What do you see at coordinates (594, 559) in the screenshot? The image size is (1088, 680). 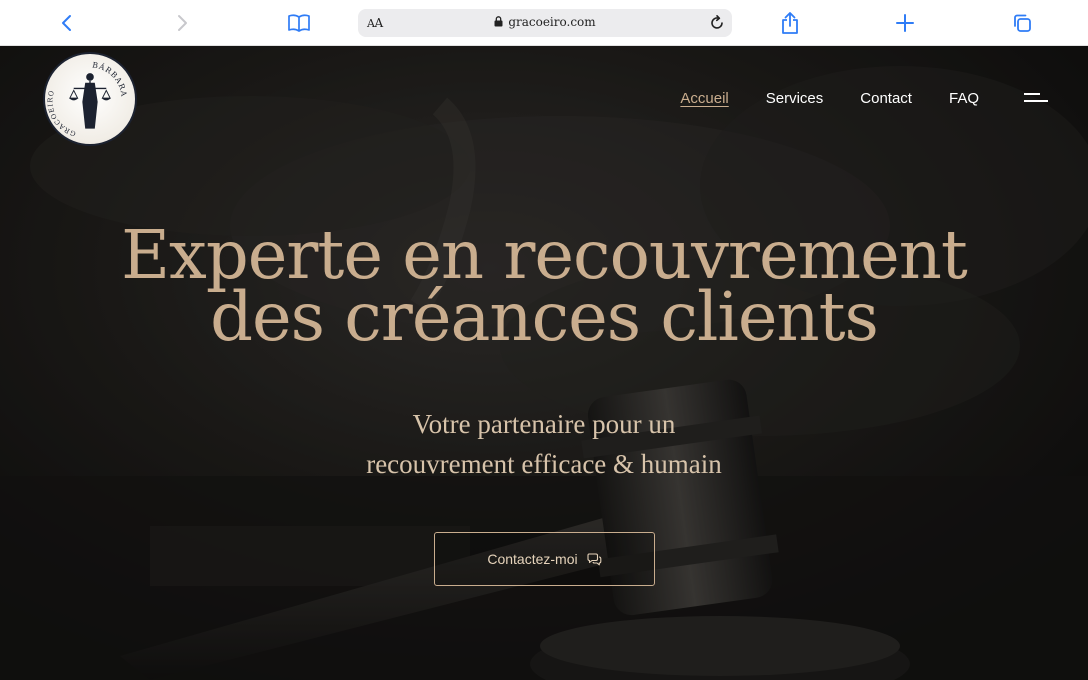 I see `chat-icon` at bounding box center [594, 559].